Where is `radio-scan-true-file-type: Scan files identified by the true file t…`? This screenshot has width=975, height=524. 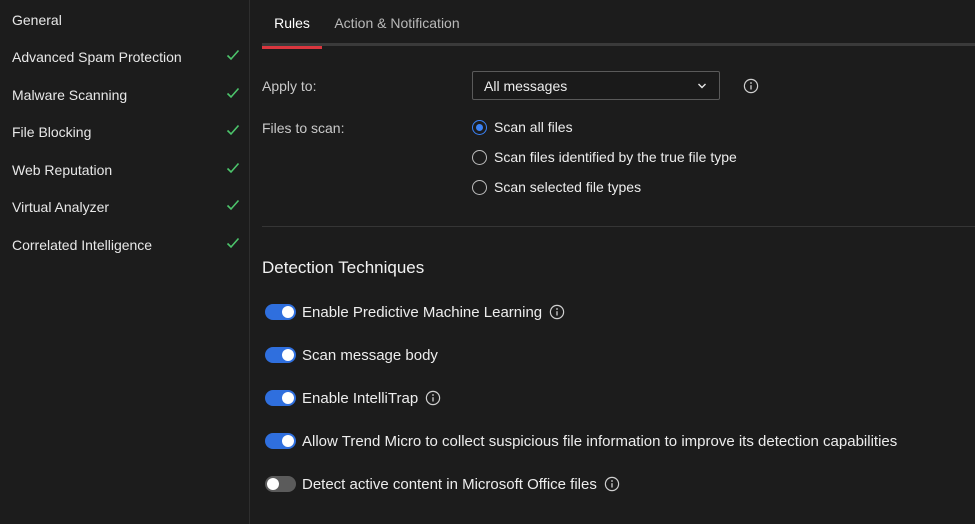
radio-scan-true-file-type: Scan files identified by the true file t… is located at coordinates (604, 157).